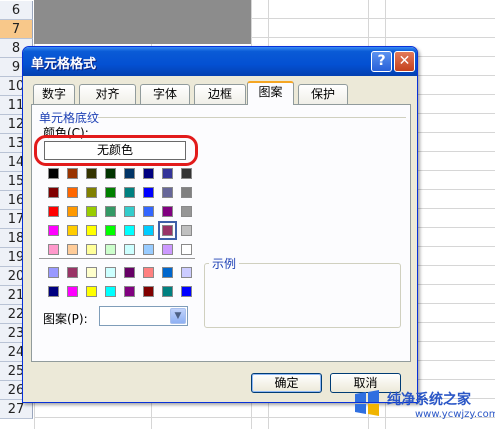 The width and height of the screenshot is (495, 429). I want to click on watermark-name: 纯净系统之家, so click(429, 400).